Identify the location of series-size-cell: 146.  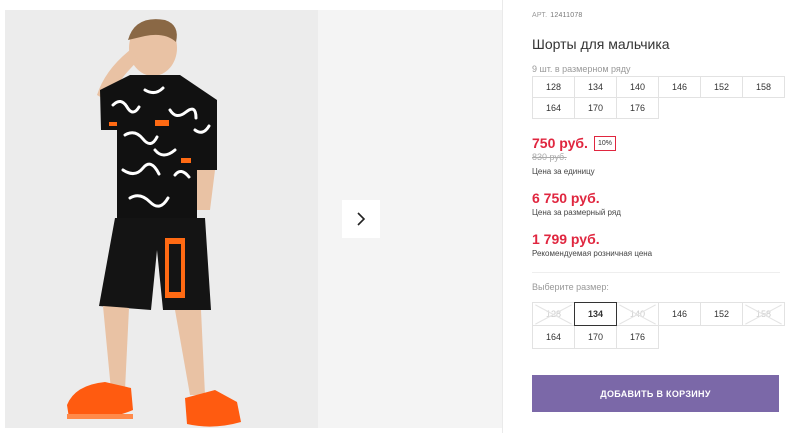
(679, 87).